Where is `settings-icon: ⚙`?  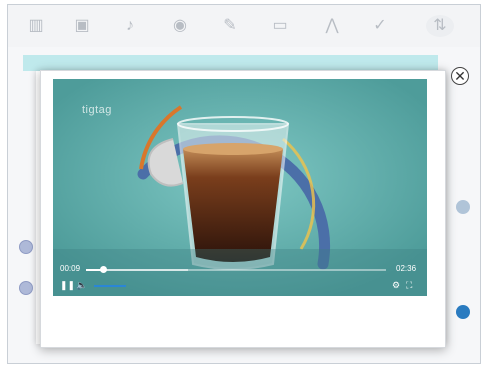
settings-icon: ⚙ is located at coordinates (396, 285).